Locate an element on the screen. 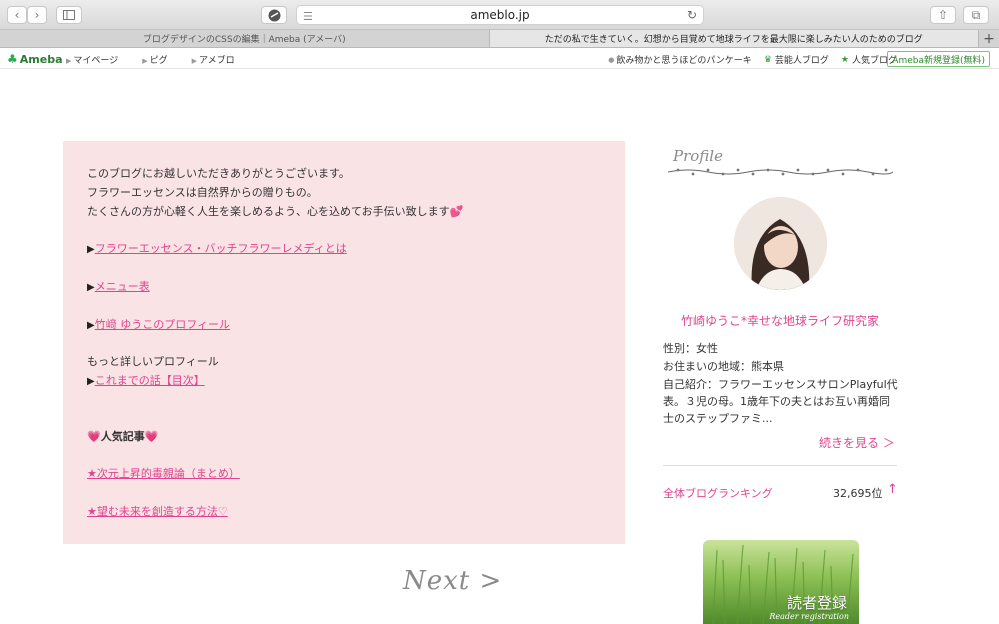  link-row-profile: ▶竹﨑 ゆうこのプロフィール is located at coordinates (158, 324).